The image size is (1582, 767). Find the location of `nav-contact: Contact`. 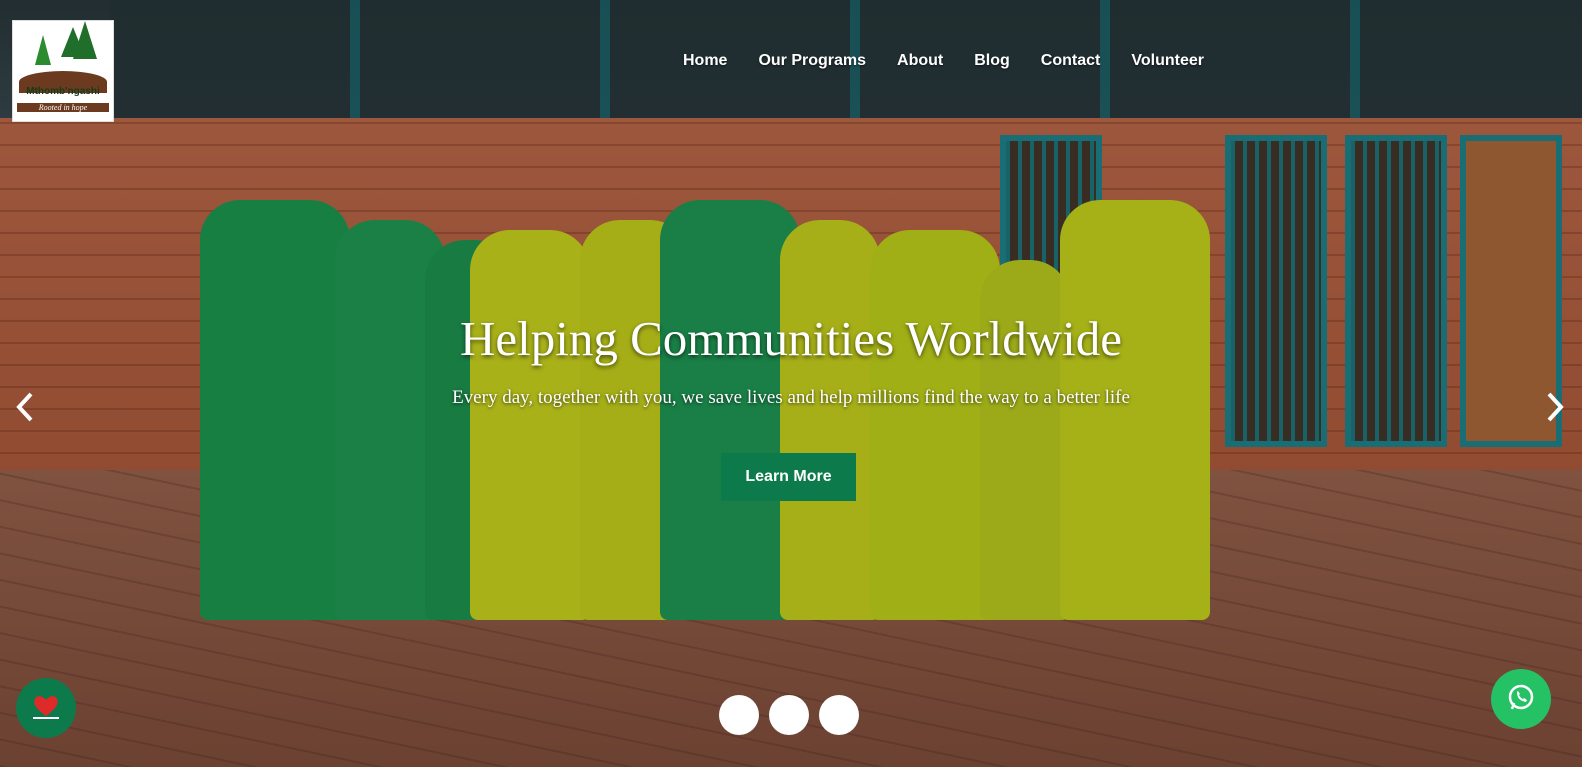

nav-contact: Contact is located at coordinates (1071, 61).